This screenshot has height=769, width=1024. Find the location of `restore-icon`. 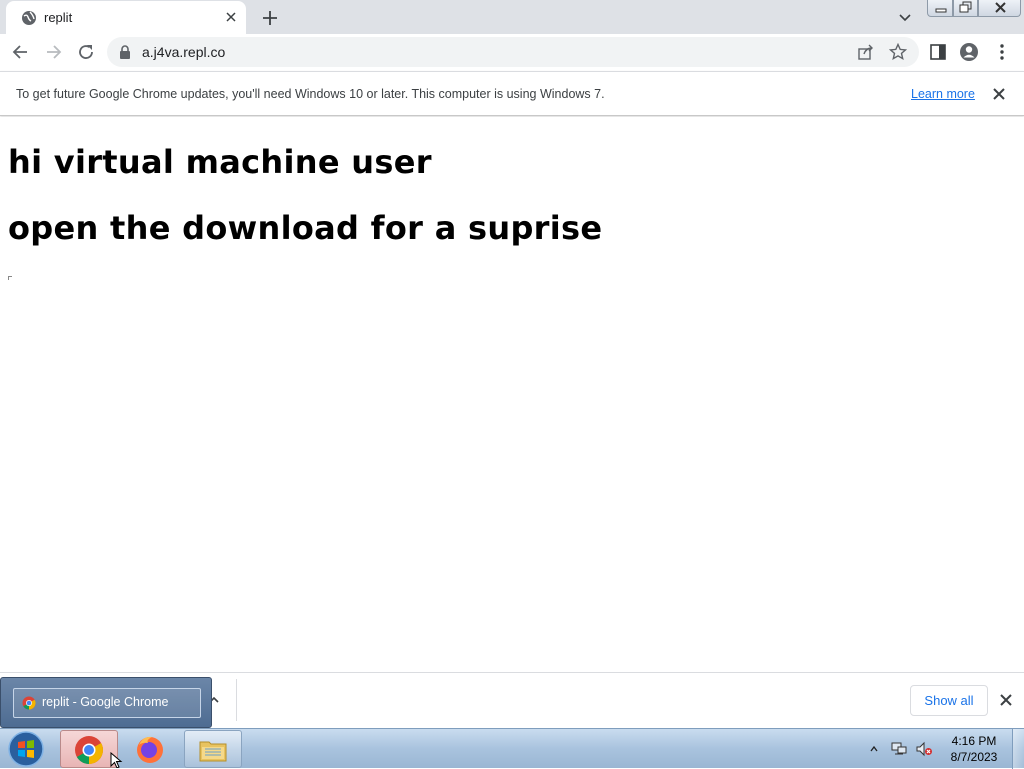

restore-icon is located at coordinates (965, 7).